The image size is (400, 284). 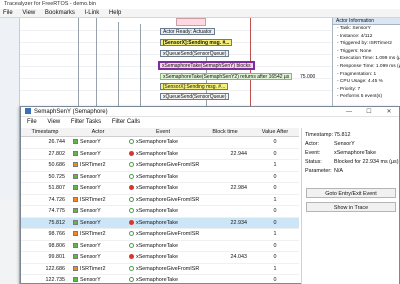 I want to click on column-event: Event, so click(x=163, y=132).